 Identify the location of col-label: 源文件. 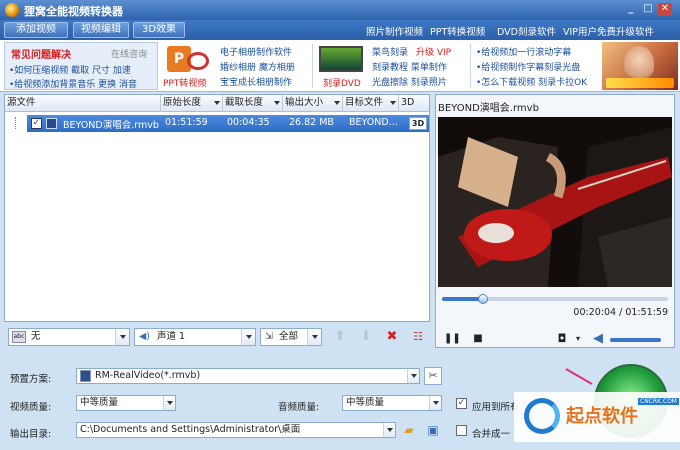
(21, 102).